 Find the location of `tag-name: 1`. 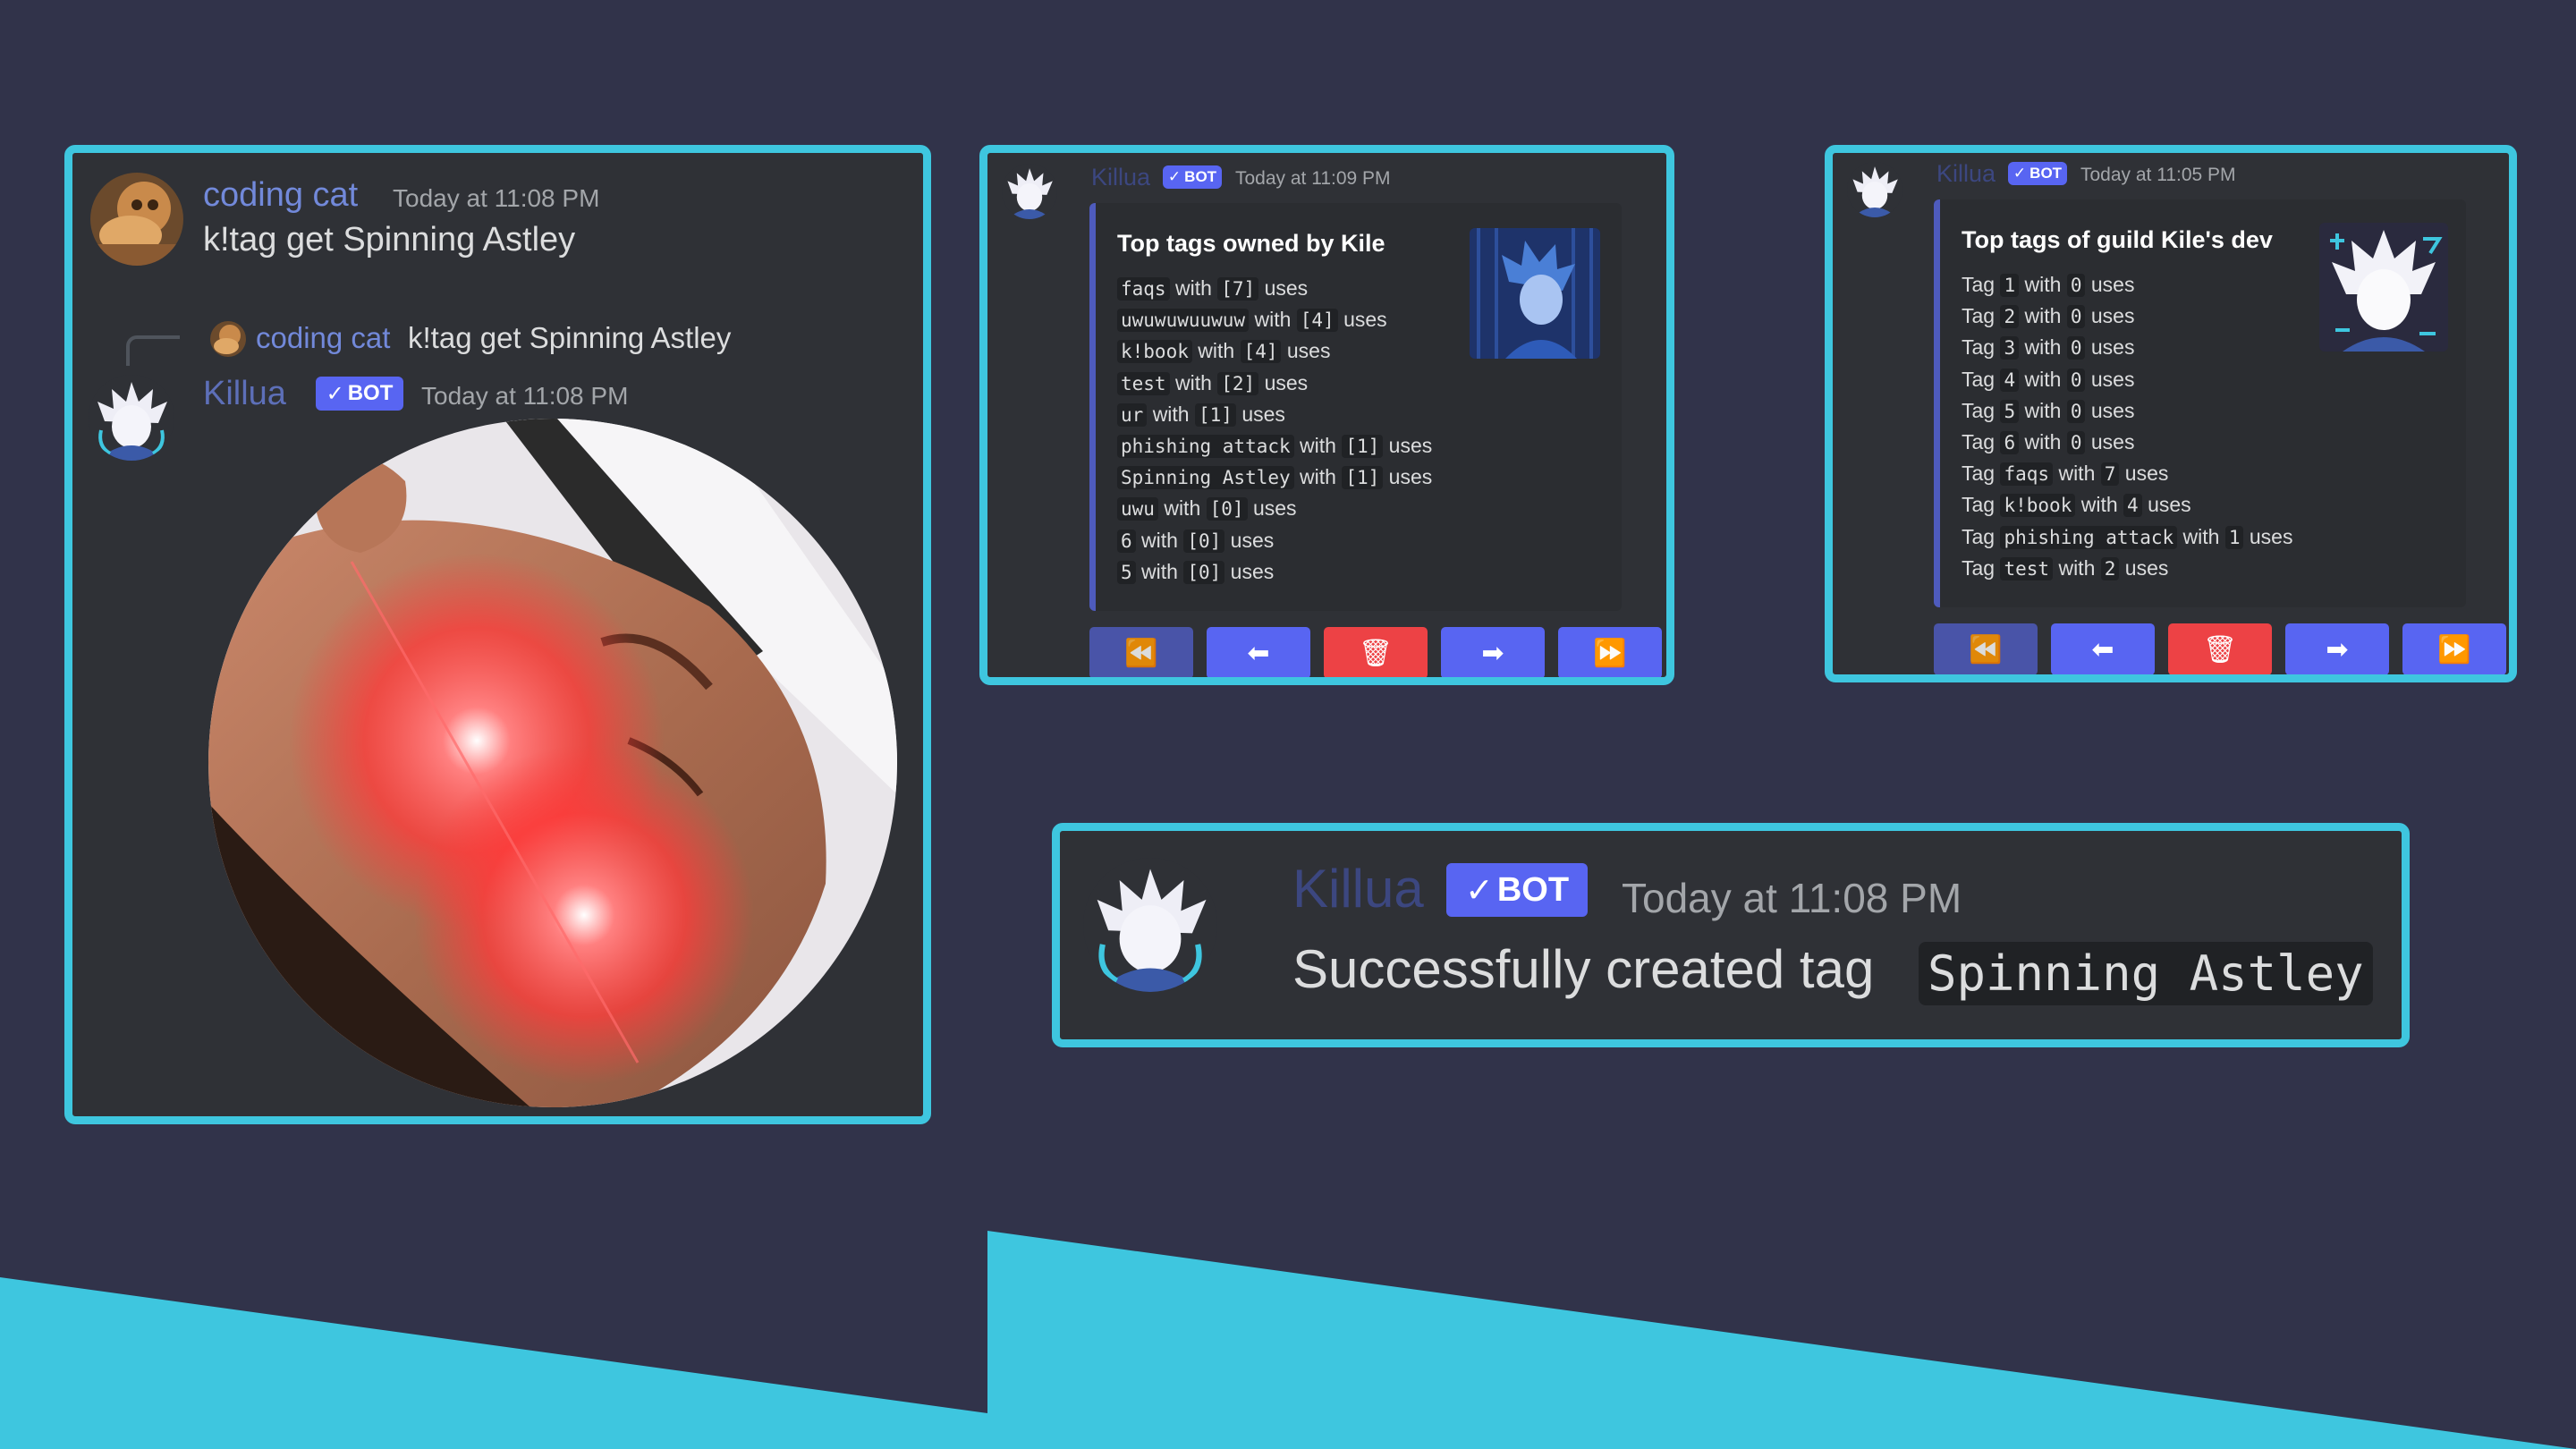

tag-name: 1 is located at coordinates (2010, 285).